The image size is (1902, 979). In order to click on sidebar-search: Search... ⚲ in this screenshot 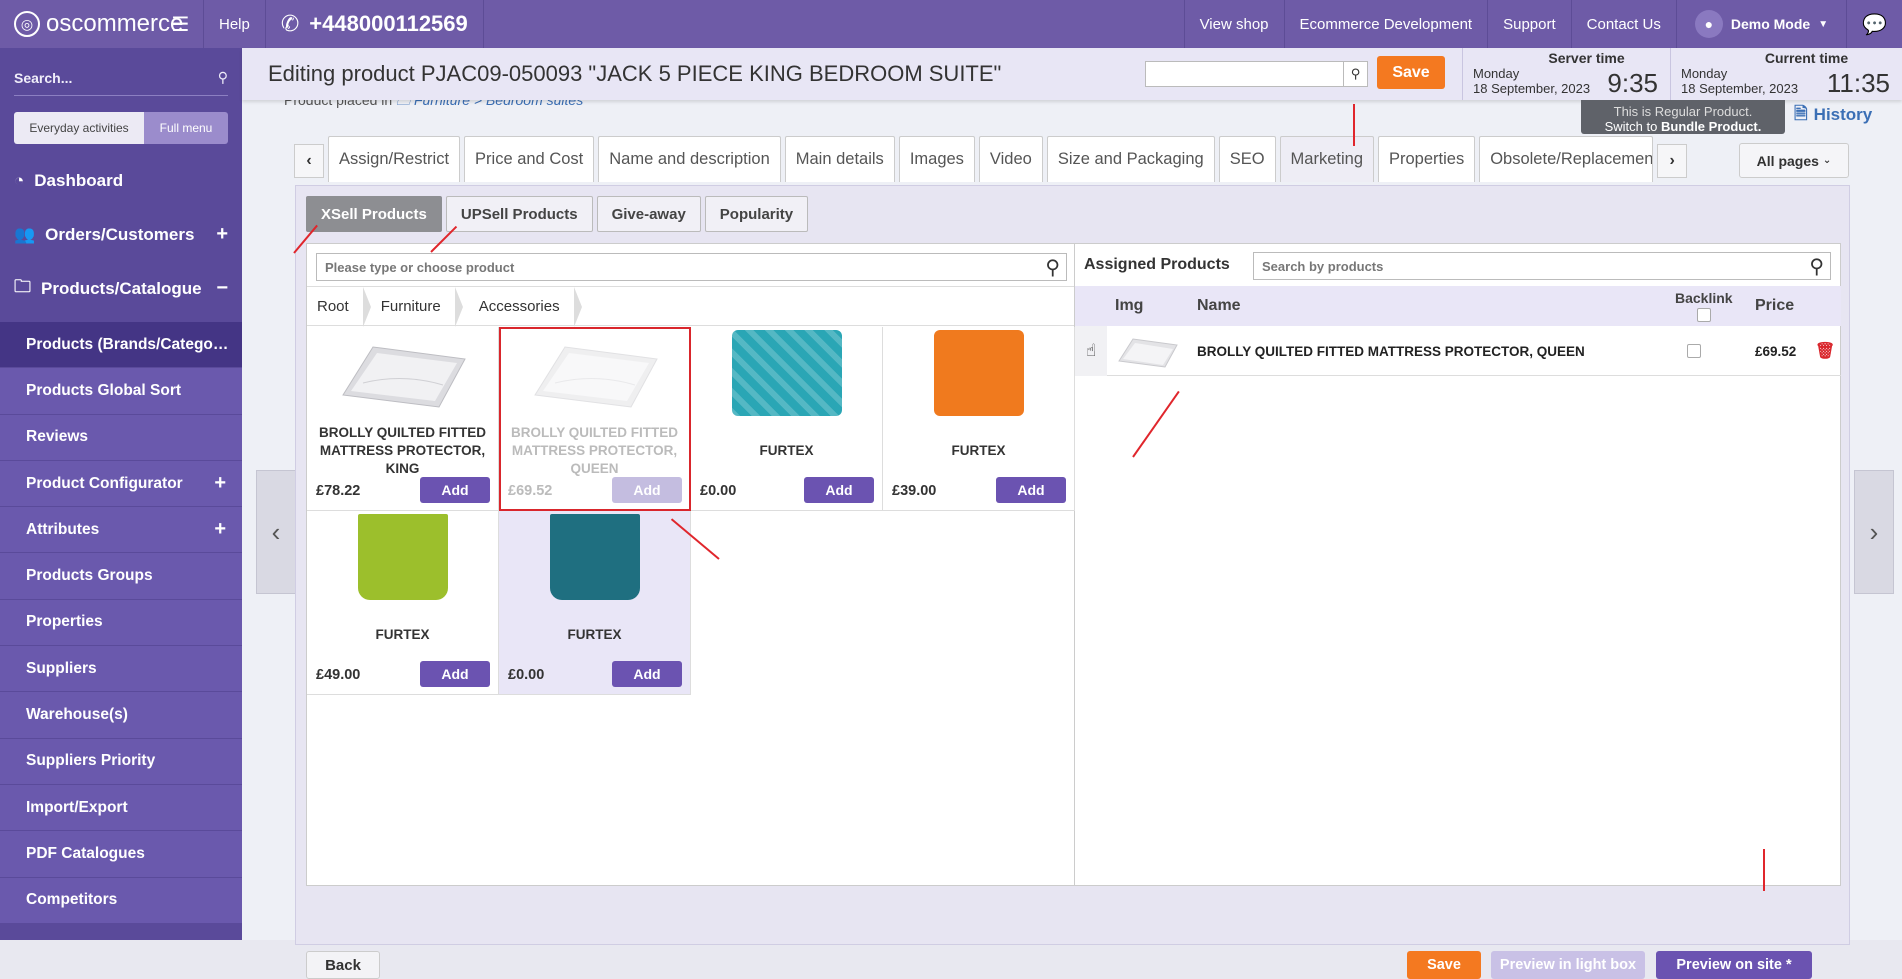, I will do `click(121, 78)`.